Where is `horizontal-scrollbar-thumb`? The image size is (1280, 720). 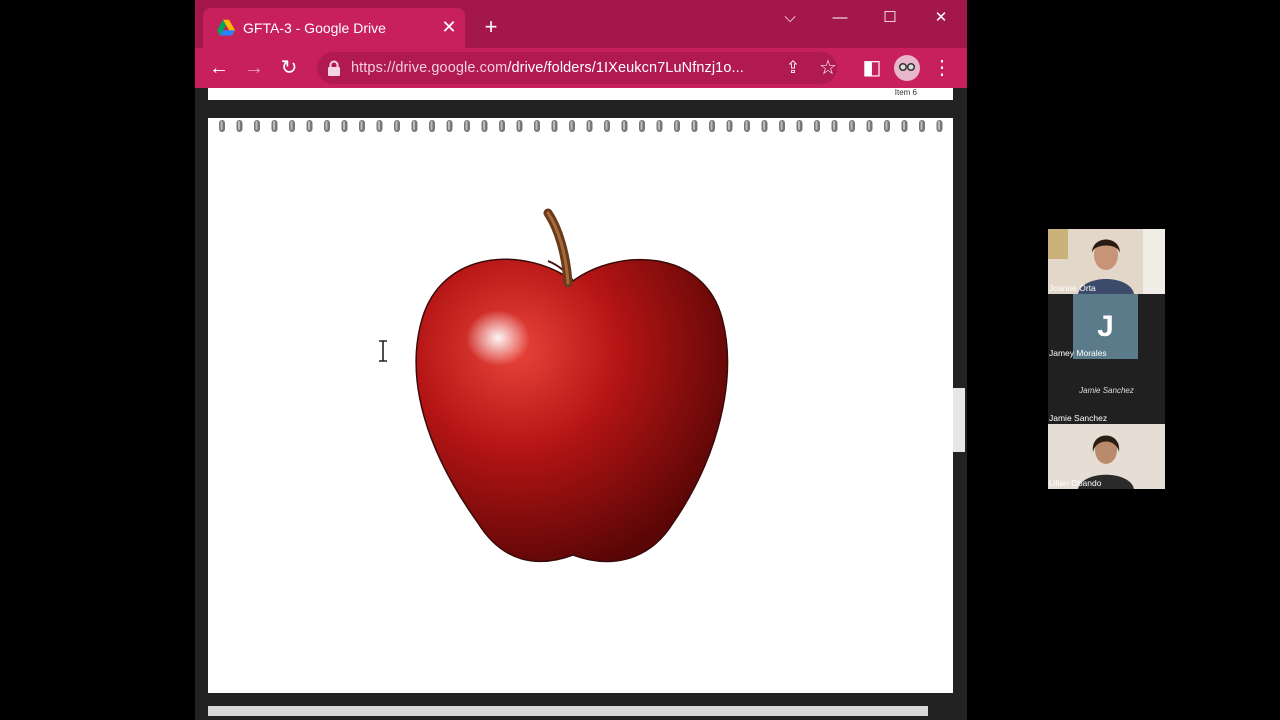 horizontal-scrollbar-thumb is located at coordinates (568, 711).